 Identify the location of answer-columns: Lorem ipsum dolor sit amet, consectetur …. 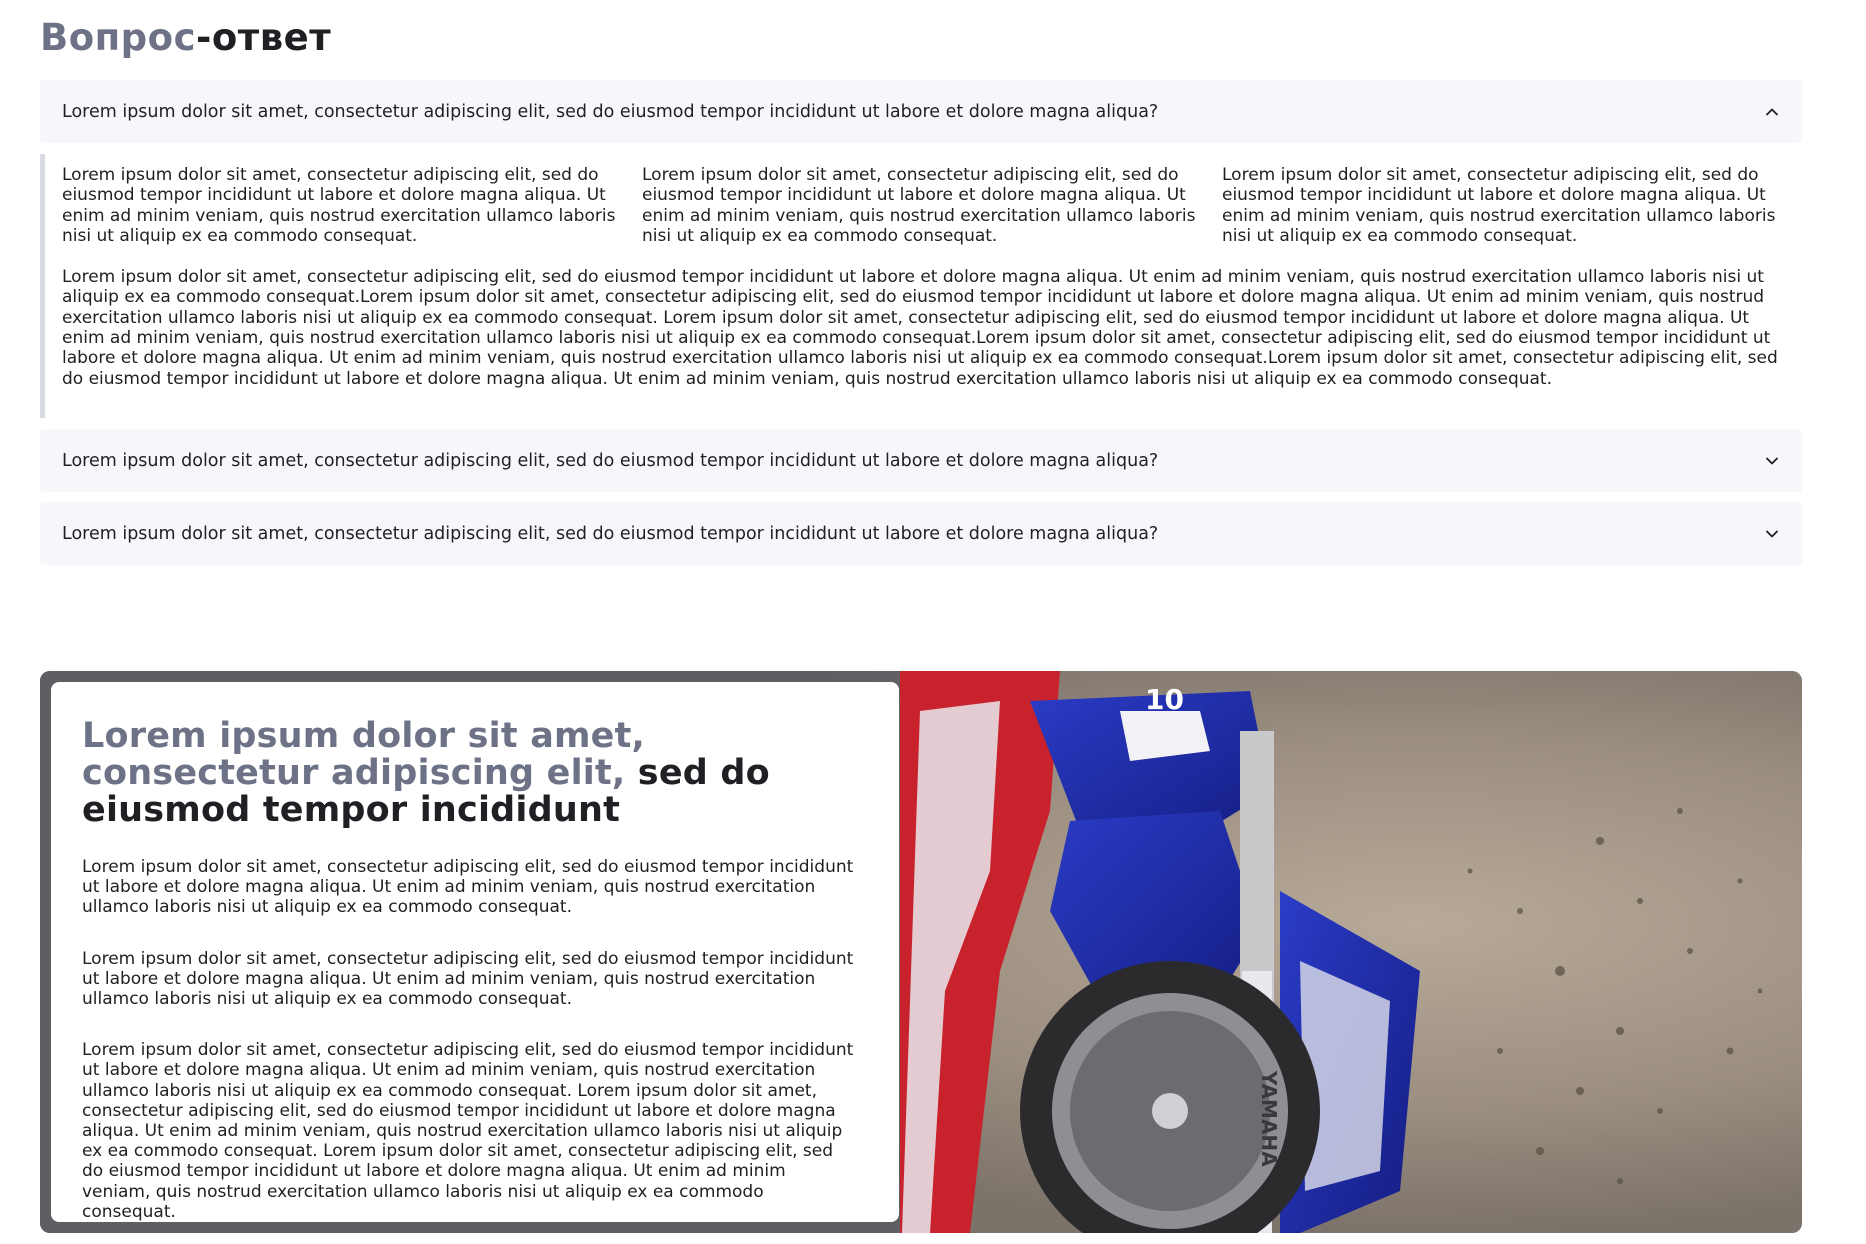
(922, 205).